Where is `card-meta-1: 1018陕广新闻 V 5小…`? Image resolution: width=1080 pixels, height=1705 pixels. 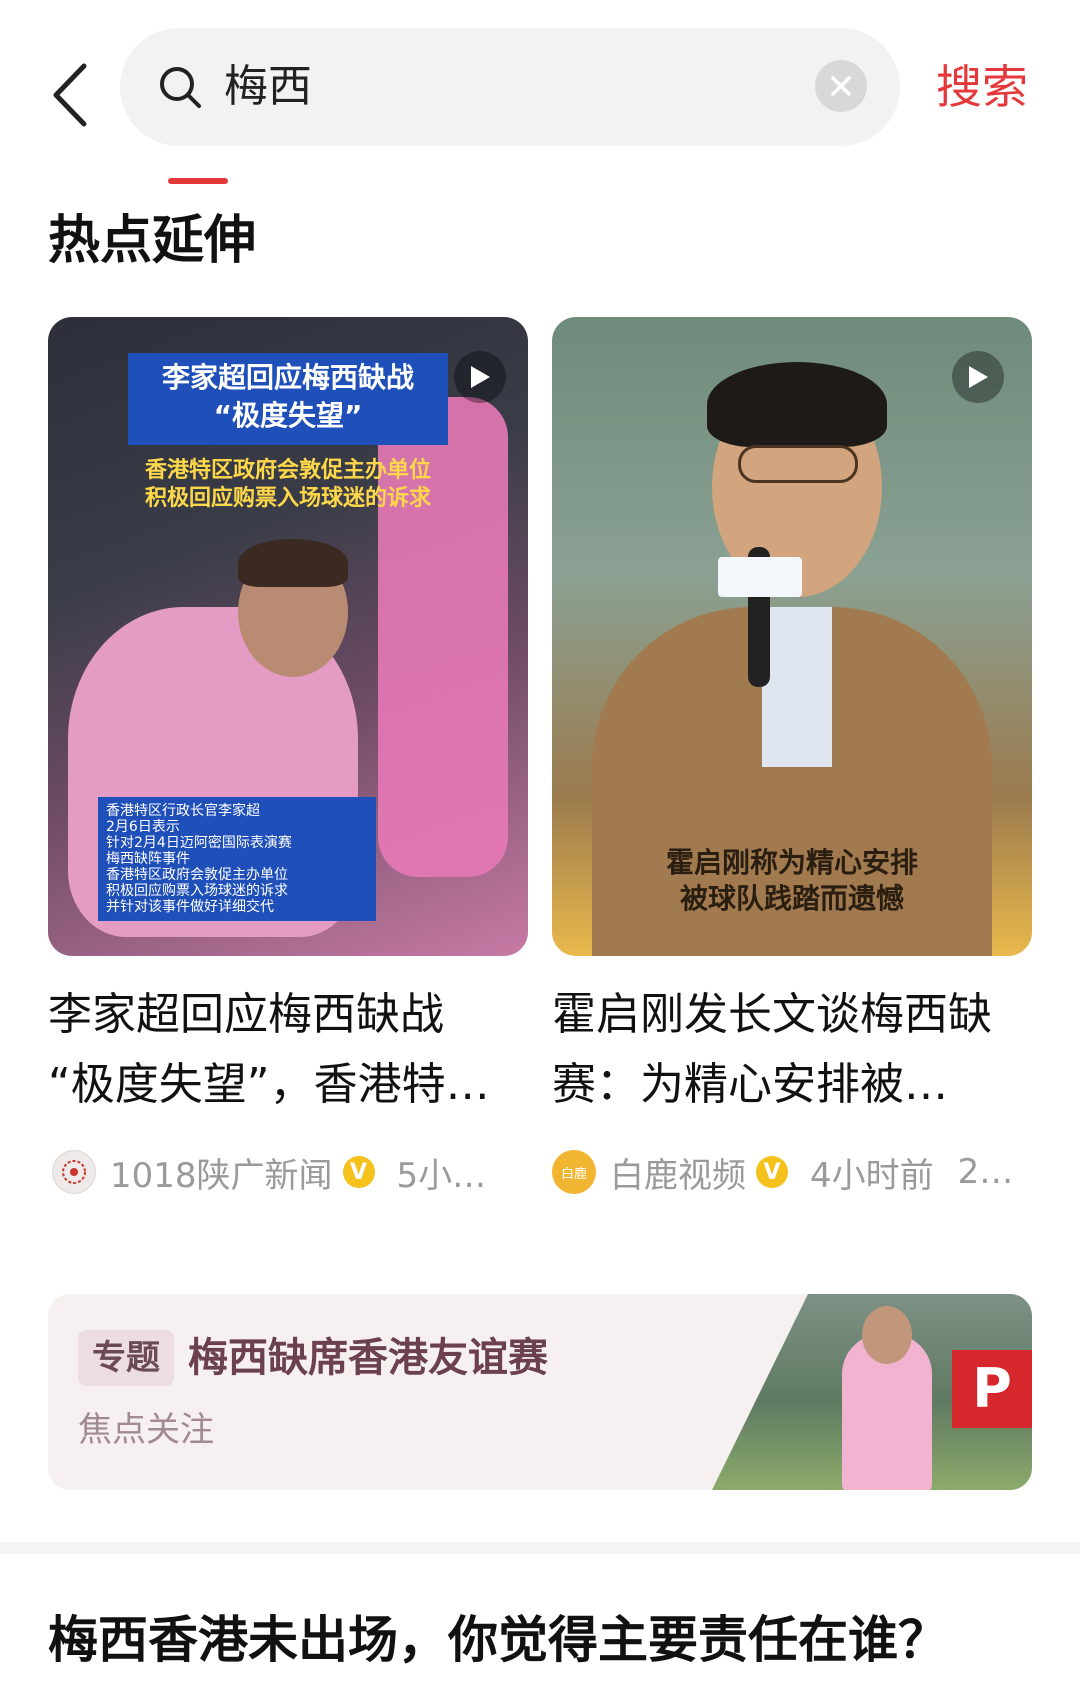
card-meta-1: 1018陕广新闻 V 5小… is located at coordinates (287, 1172).